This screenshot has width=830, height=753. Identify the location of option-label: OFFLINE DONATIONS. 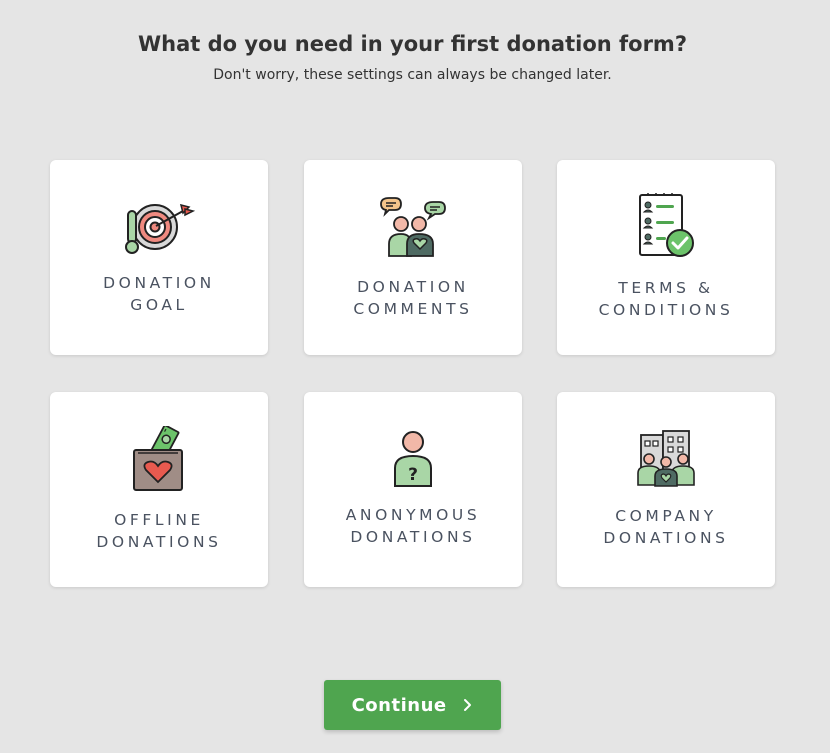
(159, 531).